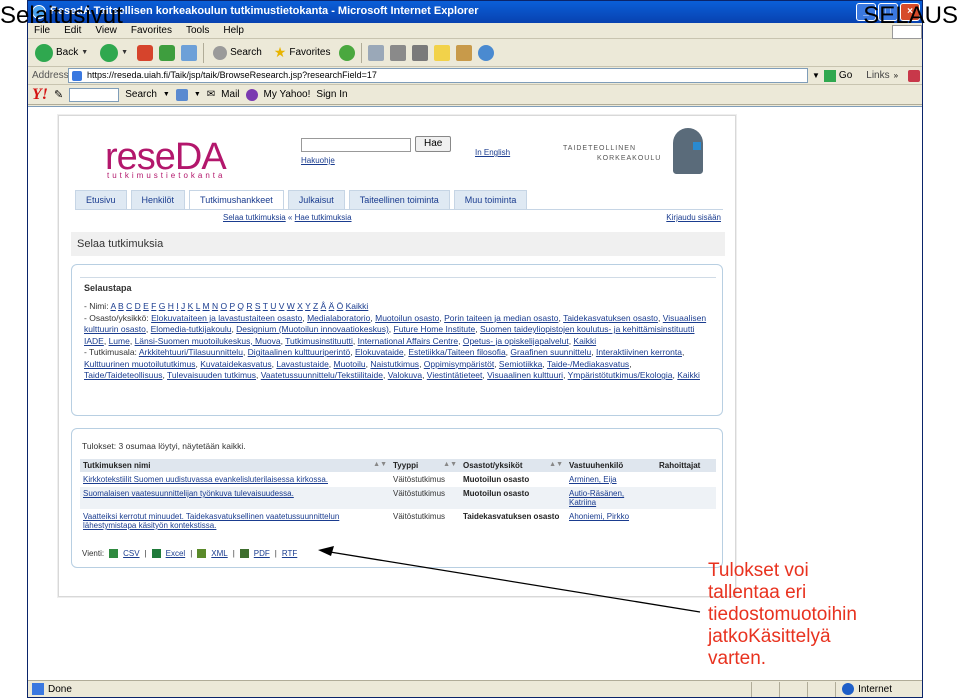 This screenshot has height=700, width=960. Describe the element at coordinates (350, 364) in the screenshot. I see `field-link: Muotoilu` at that location.